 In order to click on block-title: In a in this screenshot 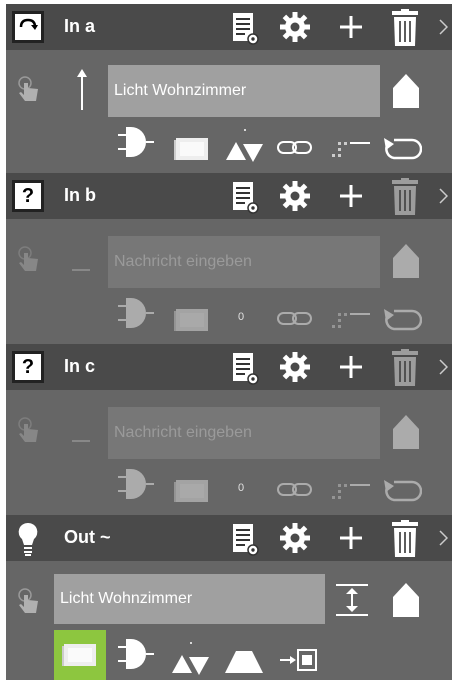, I will do `click(80, 26)`.